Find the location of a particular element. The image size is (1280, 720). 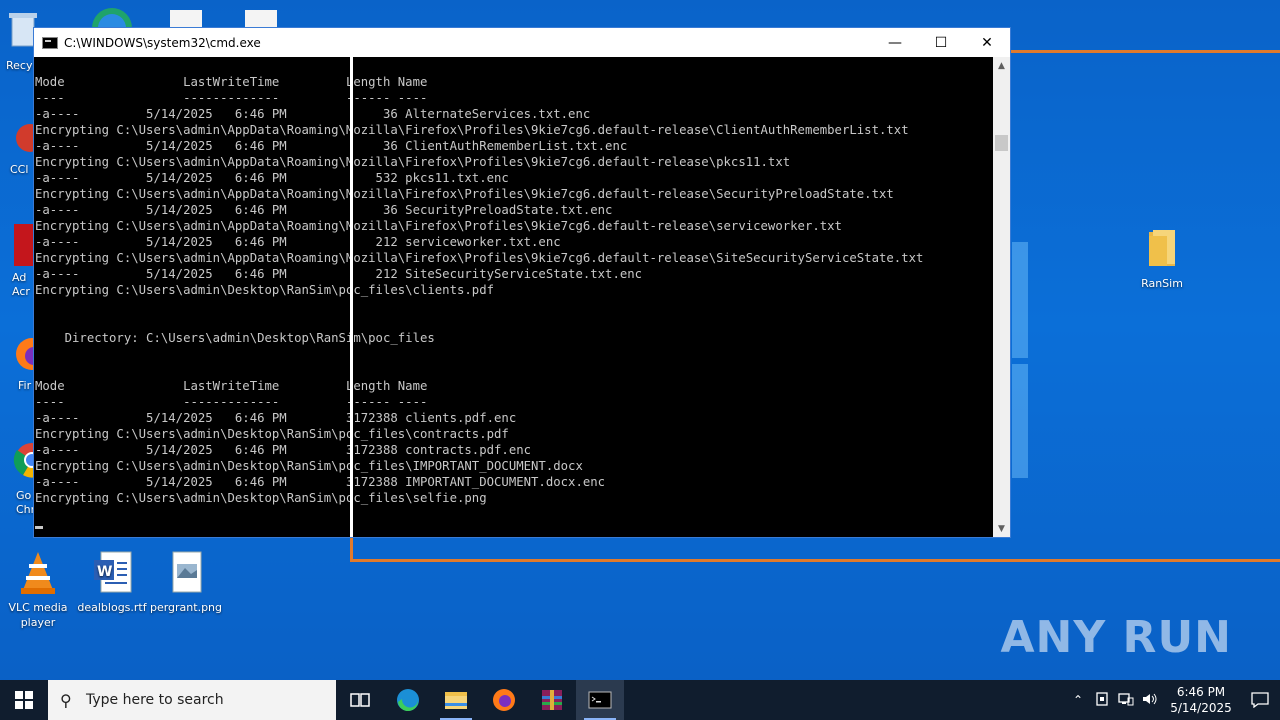

windows-icon is located at coordinates (24, 700).